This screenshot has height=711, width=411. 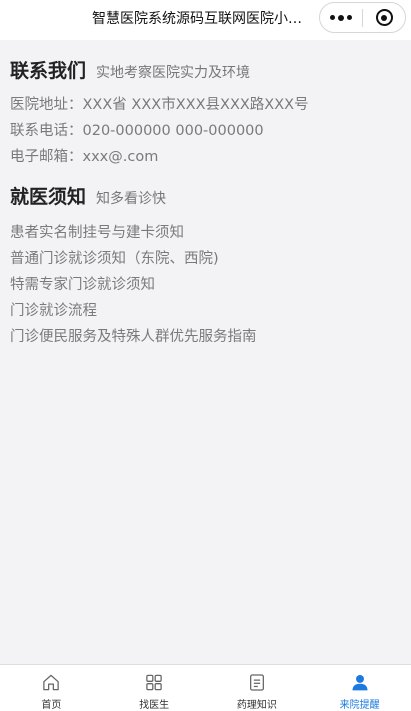 What do you see at coordinates (154, 682) in the screenshot?
I see `grid-icon` at bounding box center [154, 682].